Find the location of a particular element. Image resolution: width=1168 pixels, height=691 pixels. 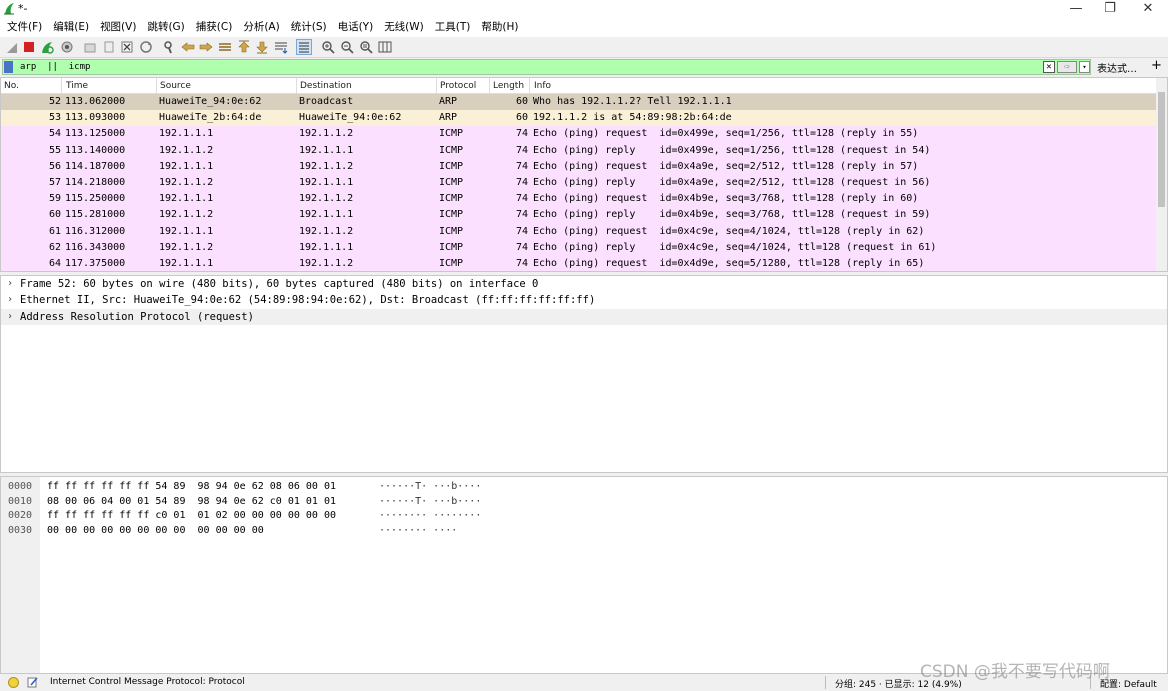

reload-file-icon is located at coordinates (146, 47).